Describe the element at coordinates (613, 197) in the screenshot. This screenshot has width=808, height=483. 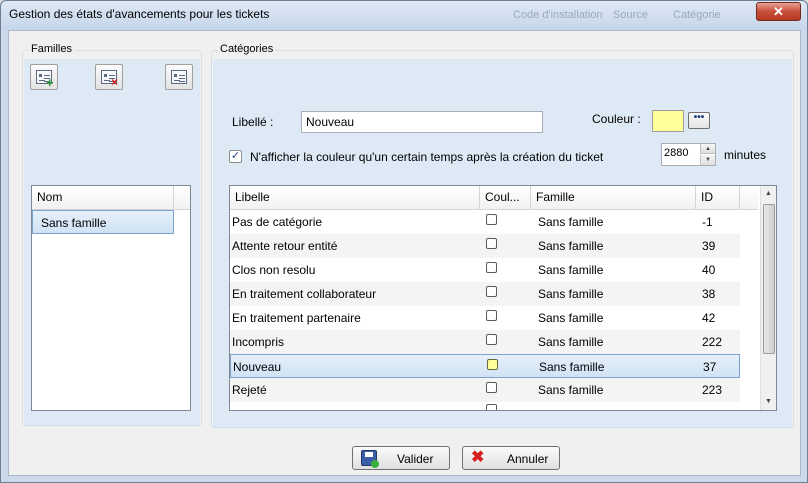
I see `column-header-famille: Famille` at that location.